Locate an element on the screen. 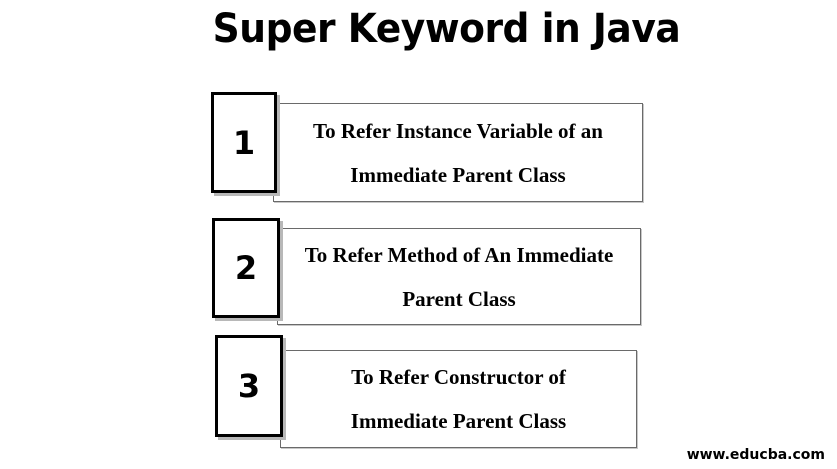  item-3-line-1: To Refer Constructor of is located at coordinates (458, 377).